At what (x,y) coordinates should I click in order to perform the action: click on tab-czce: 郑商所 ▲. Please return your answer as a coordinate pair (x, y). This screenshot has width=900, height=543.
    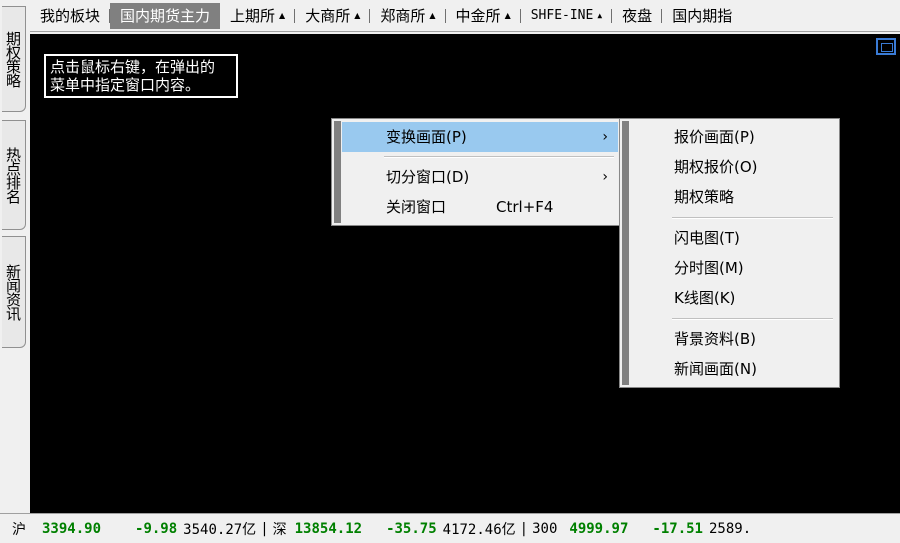
    Looking at the image, I should click on (408, 16).